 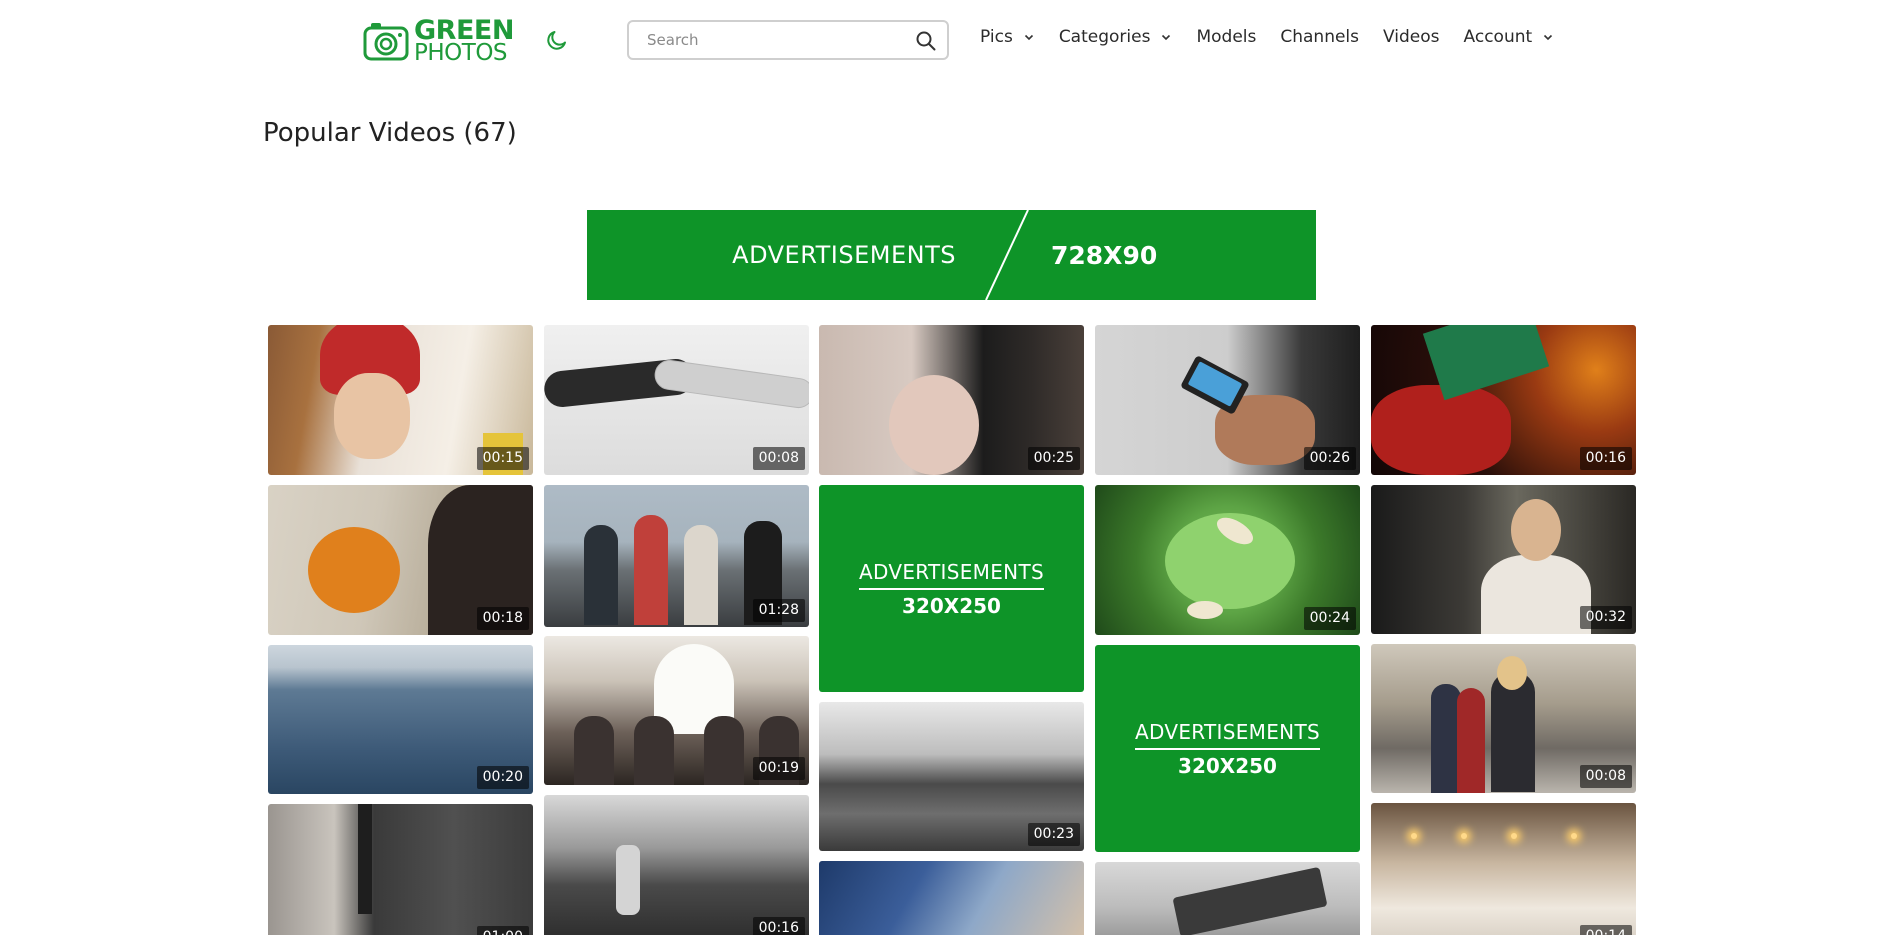 I want to click on banner-divider, so click(x=1007, y=255).